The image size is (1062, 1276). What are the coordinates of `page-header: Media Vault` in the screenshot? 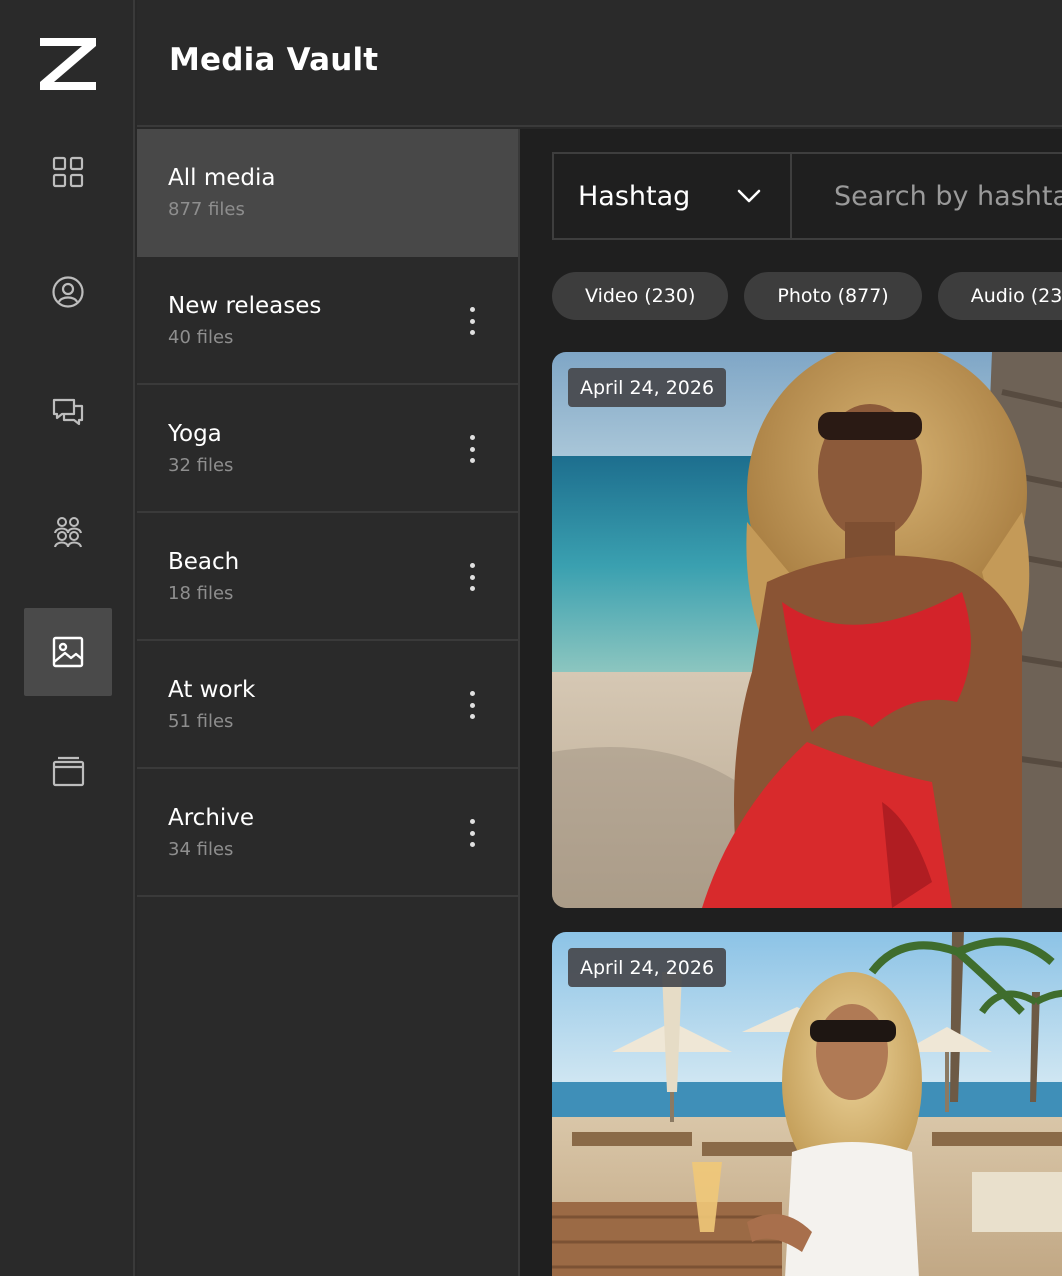 It's located at (599, 63).